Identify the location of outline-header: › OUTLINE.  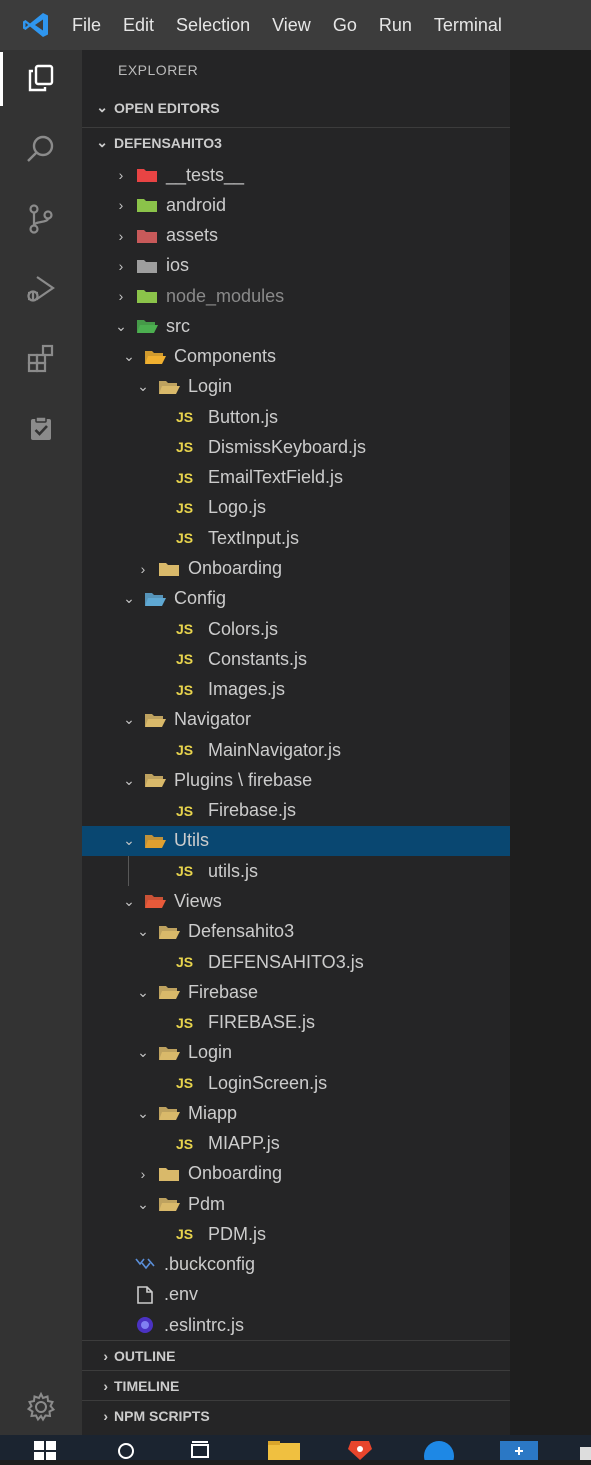
(296, 1355).